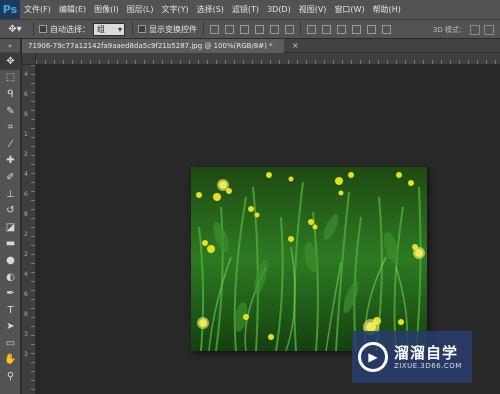  Describe the element at coordinates (356, 29) in the screenshot. I see `distribute-left-icon` at that location.